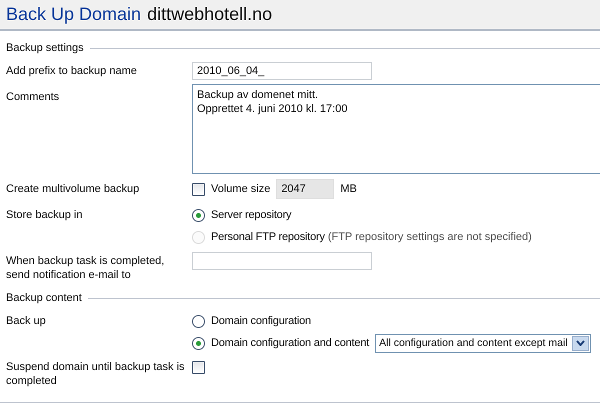 Image resolution: width=600 pixels, height=406 pixels. Describe the element at coordinates (95, 374) in the screenshot. I see `field-label: Suspend domain until backup task is completed` at that location.